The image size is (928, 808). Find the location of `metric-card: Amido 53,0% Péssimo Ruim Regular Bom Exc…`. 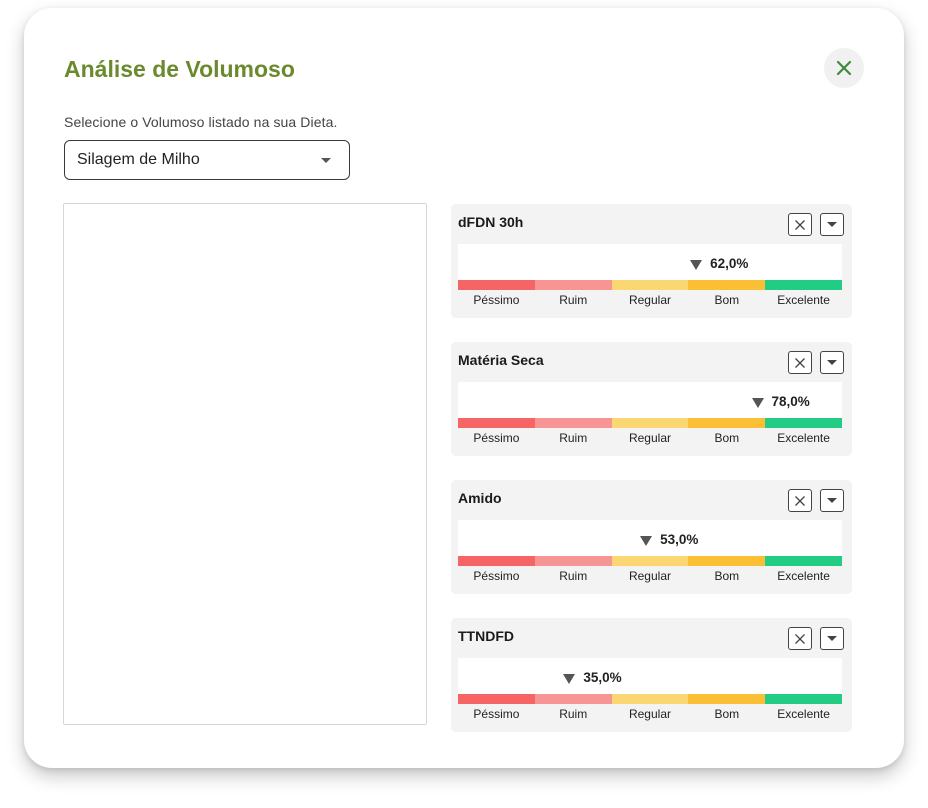

metric-card: Amido 53,0% Péssimo Ruim Regular Bom Exc… is located at coordinates (651, 537).